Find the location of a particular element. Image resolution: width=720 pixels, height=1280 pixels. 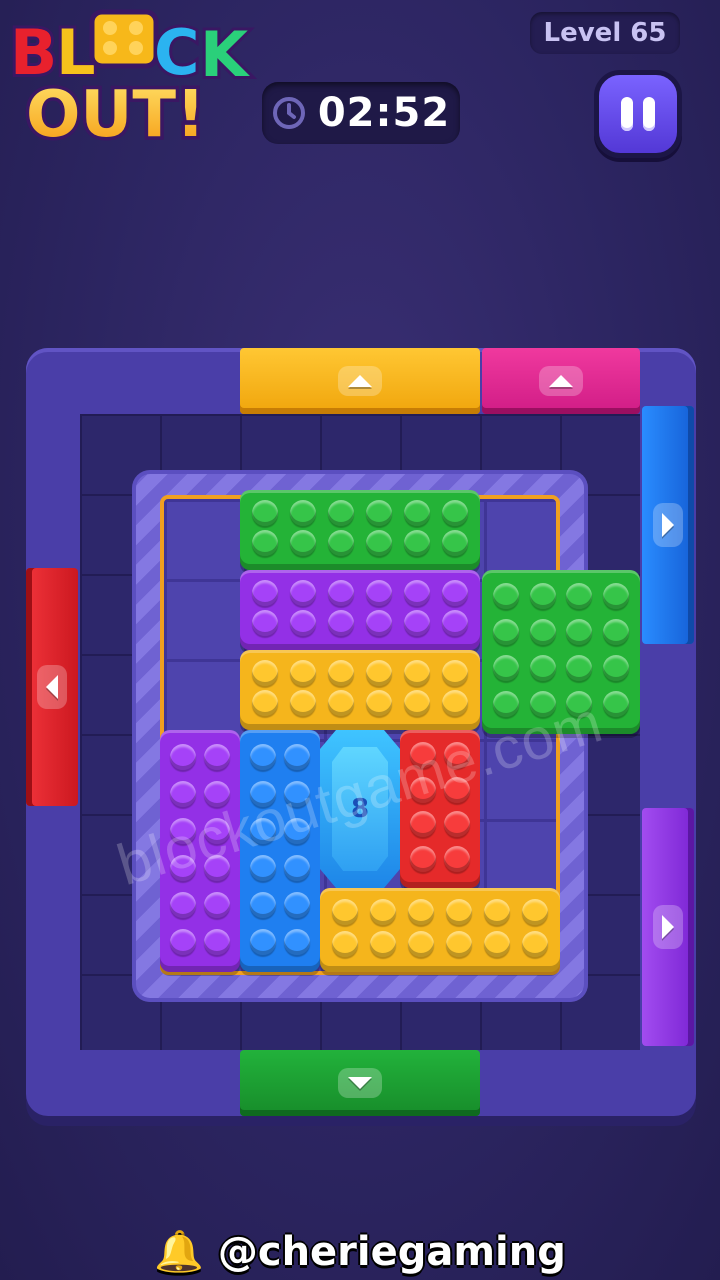

logo-graphic: B L C K OUT! is located at coordinates (130, 82).